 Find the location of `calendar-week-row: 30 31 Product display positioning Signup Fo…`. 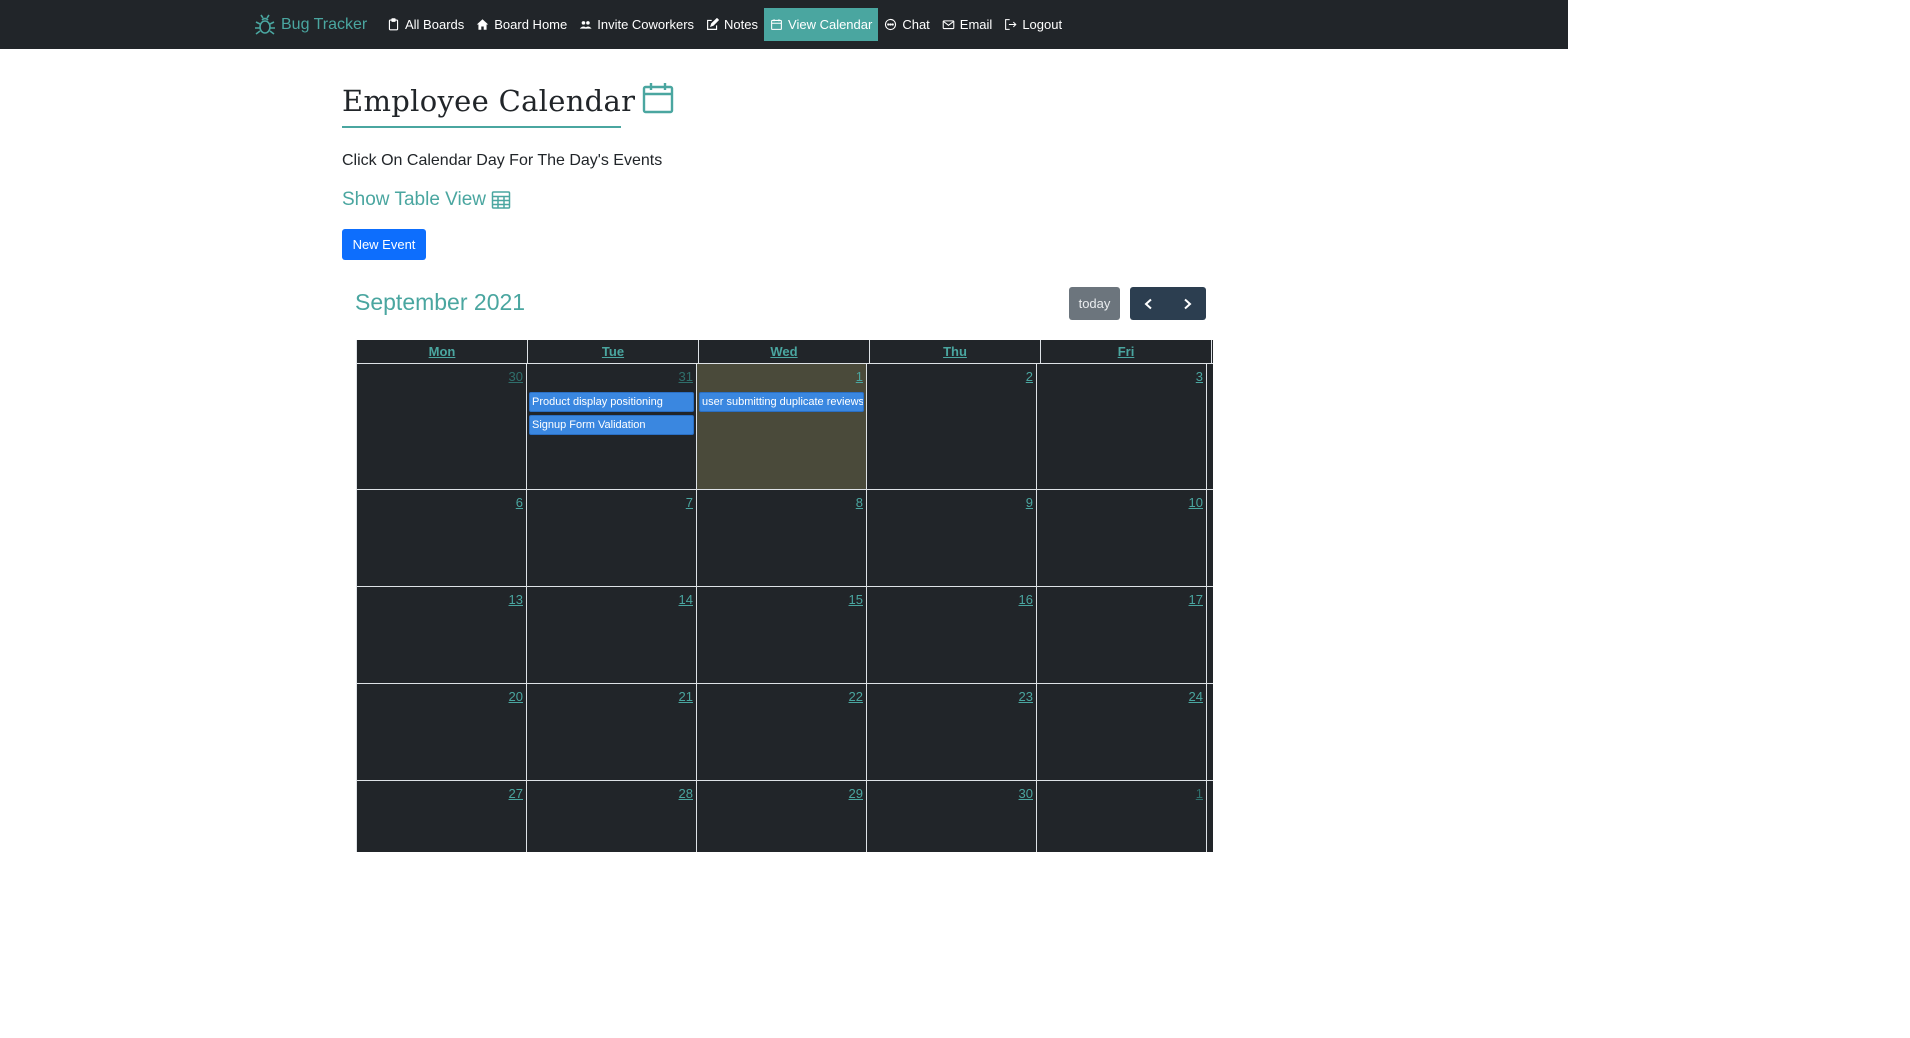

calendar-week-row: 30 31 Product display positioning Signup Fo… is located at coordinates (785, 427).